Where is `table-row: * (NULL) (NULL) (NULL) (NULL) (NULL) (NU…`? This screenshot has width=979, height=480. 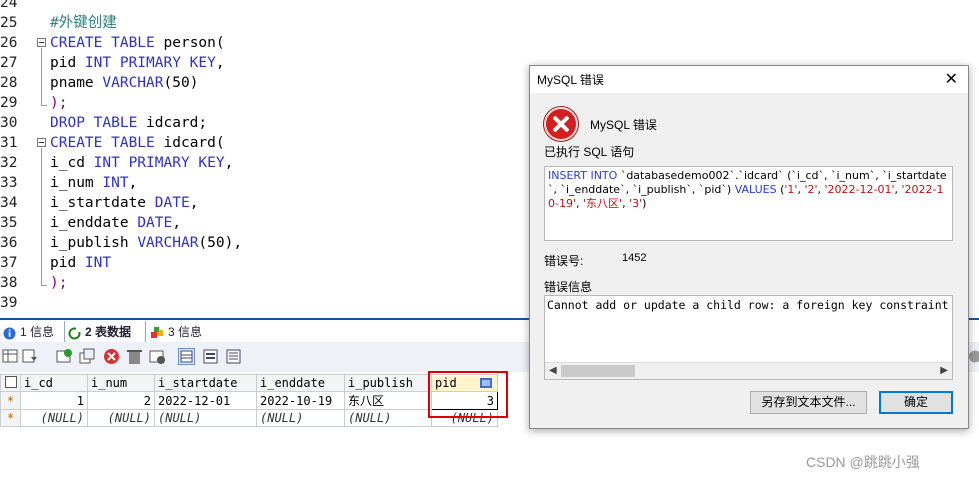 table-row: * (NULL) (NULL) (NULL) (NULL) (NULL) (NU… is located at coordinates (249, 418).